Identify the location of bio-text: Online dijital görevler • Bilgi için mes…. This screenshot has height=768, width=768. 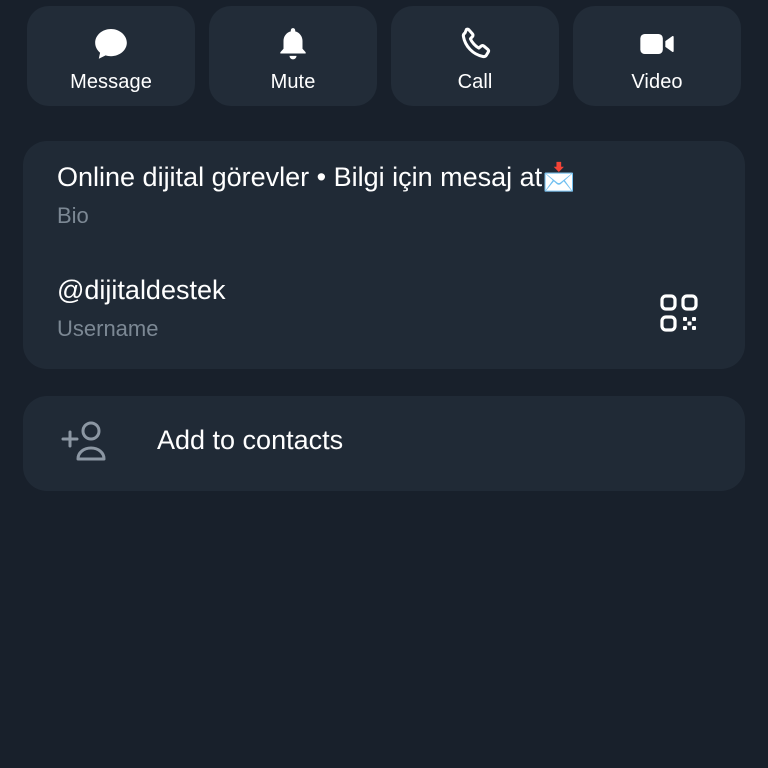
(316, 177).